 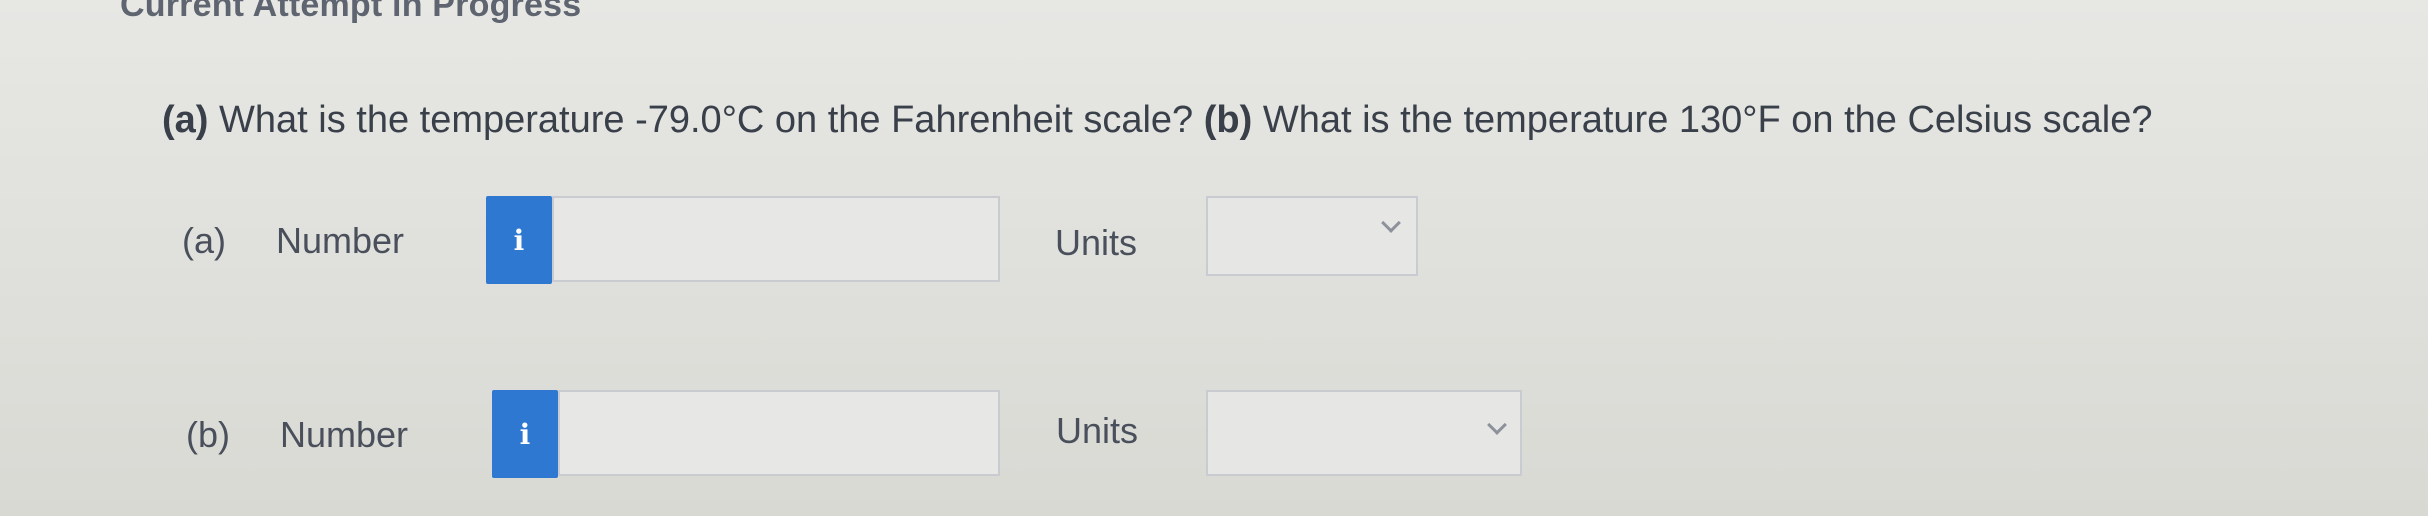 I want to click on units-label-b: Units, so click(x=1097, y=430).